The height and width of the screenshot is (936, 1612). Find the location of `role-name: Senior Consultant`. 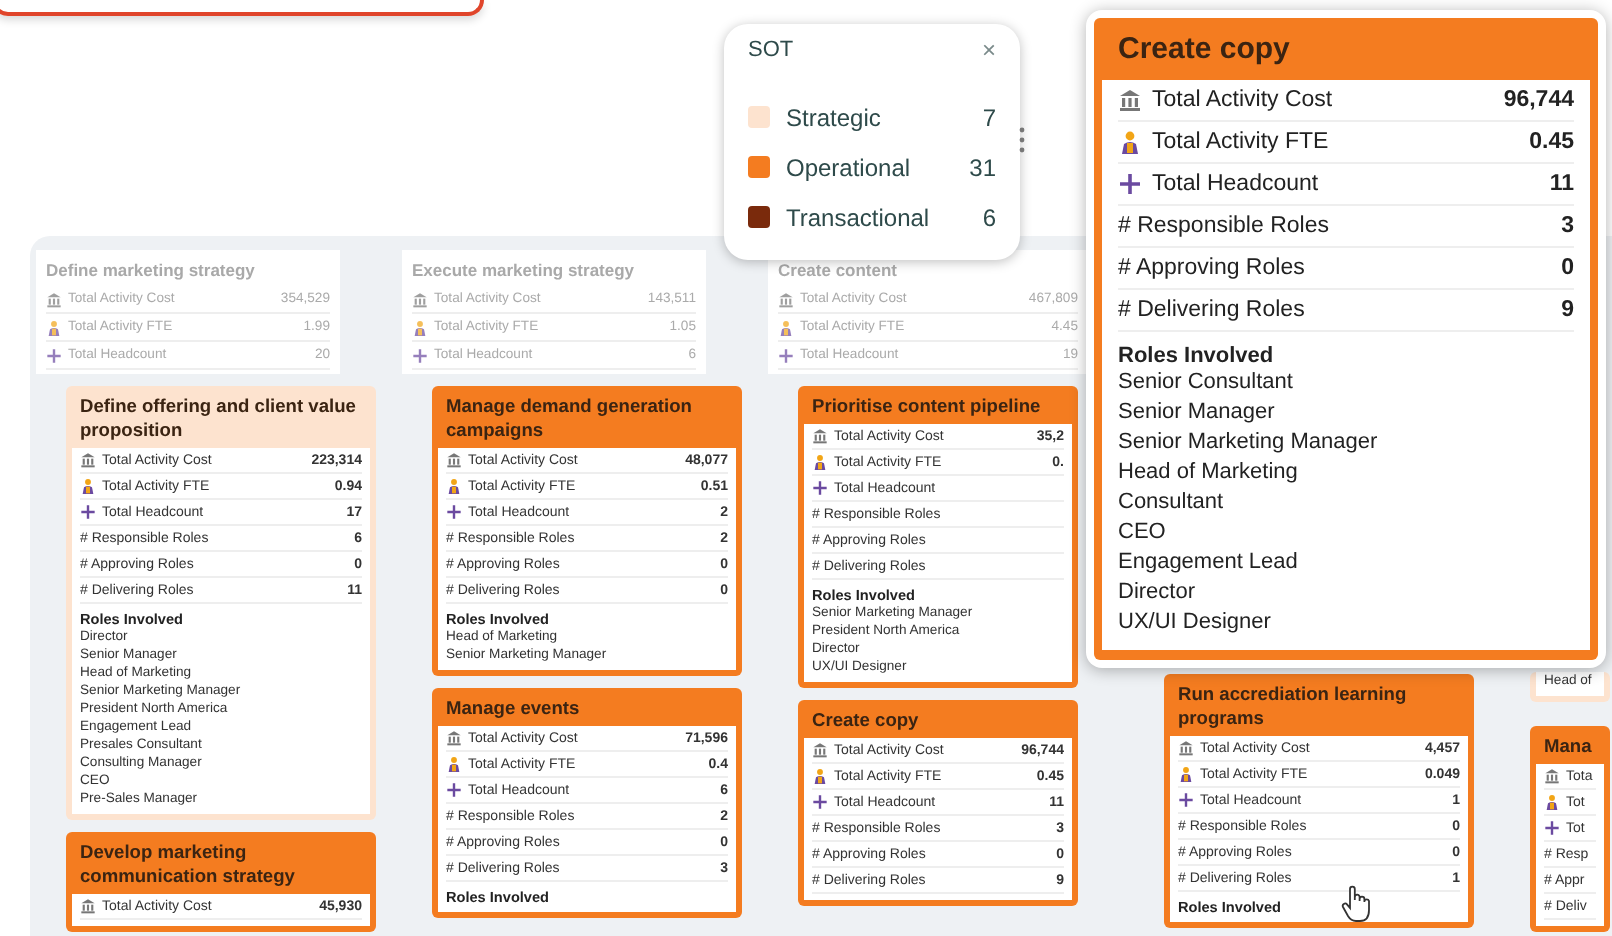

role-name: Senior Consultant is located at coordinates (1206, 383).